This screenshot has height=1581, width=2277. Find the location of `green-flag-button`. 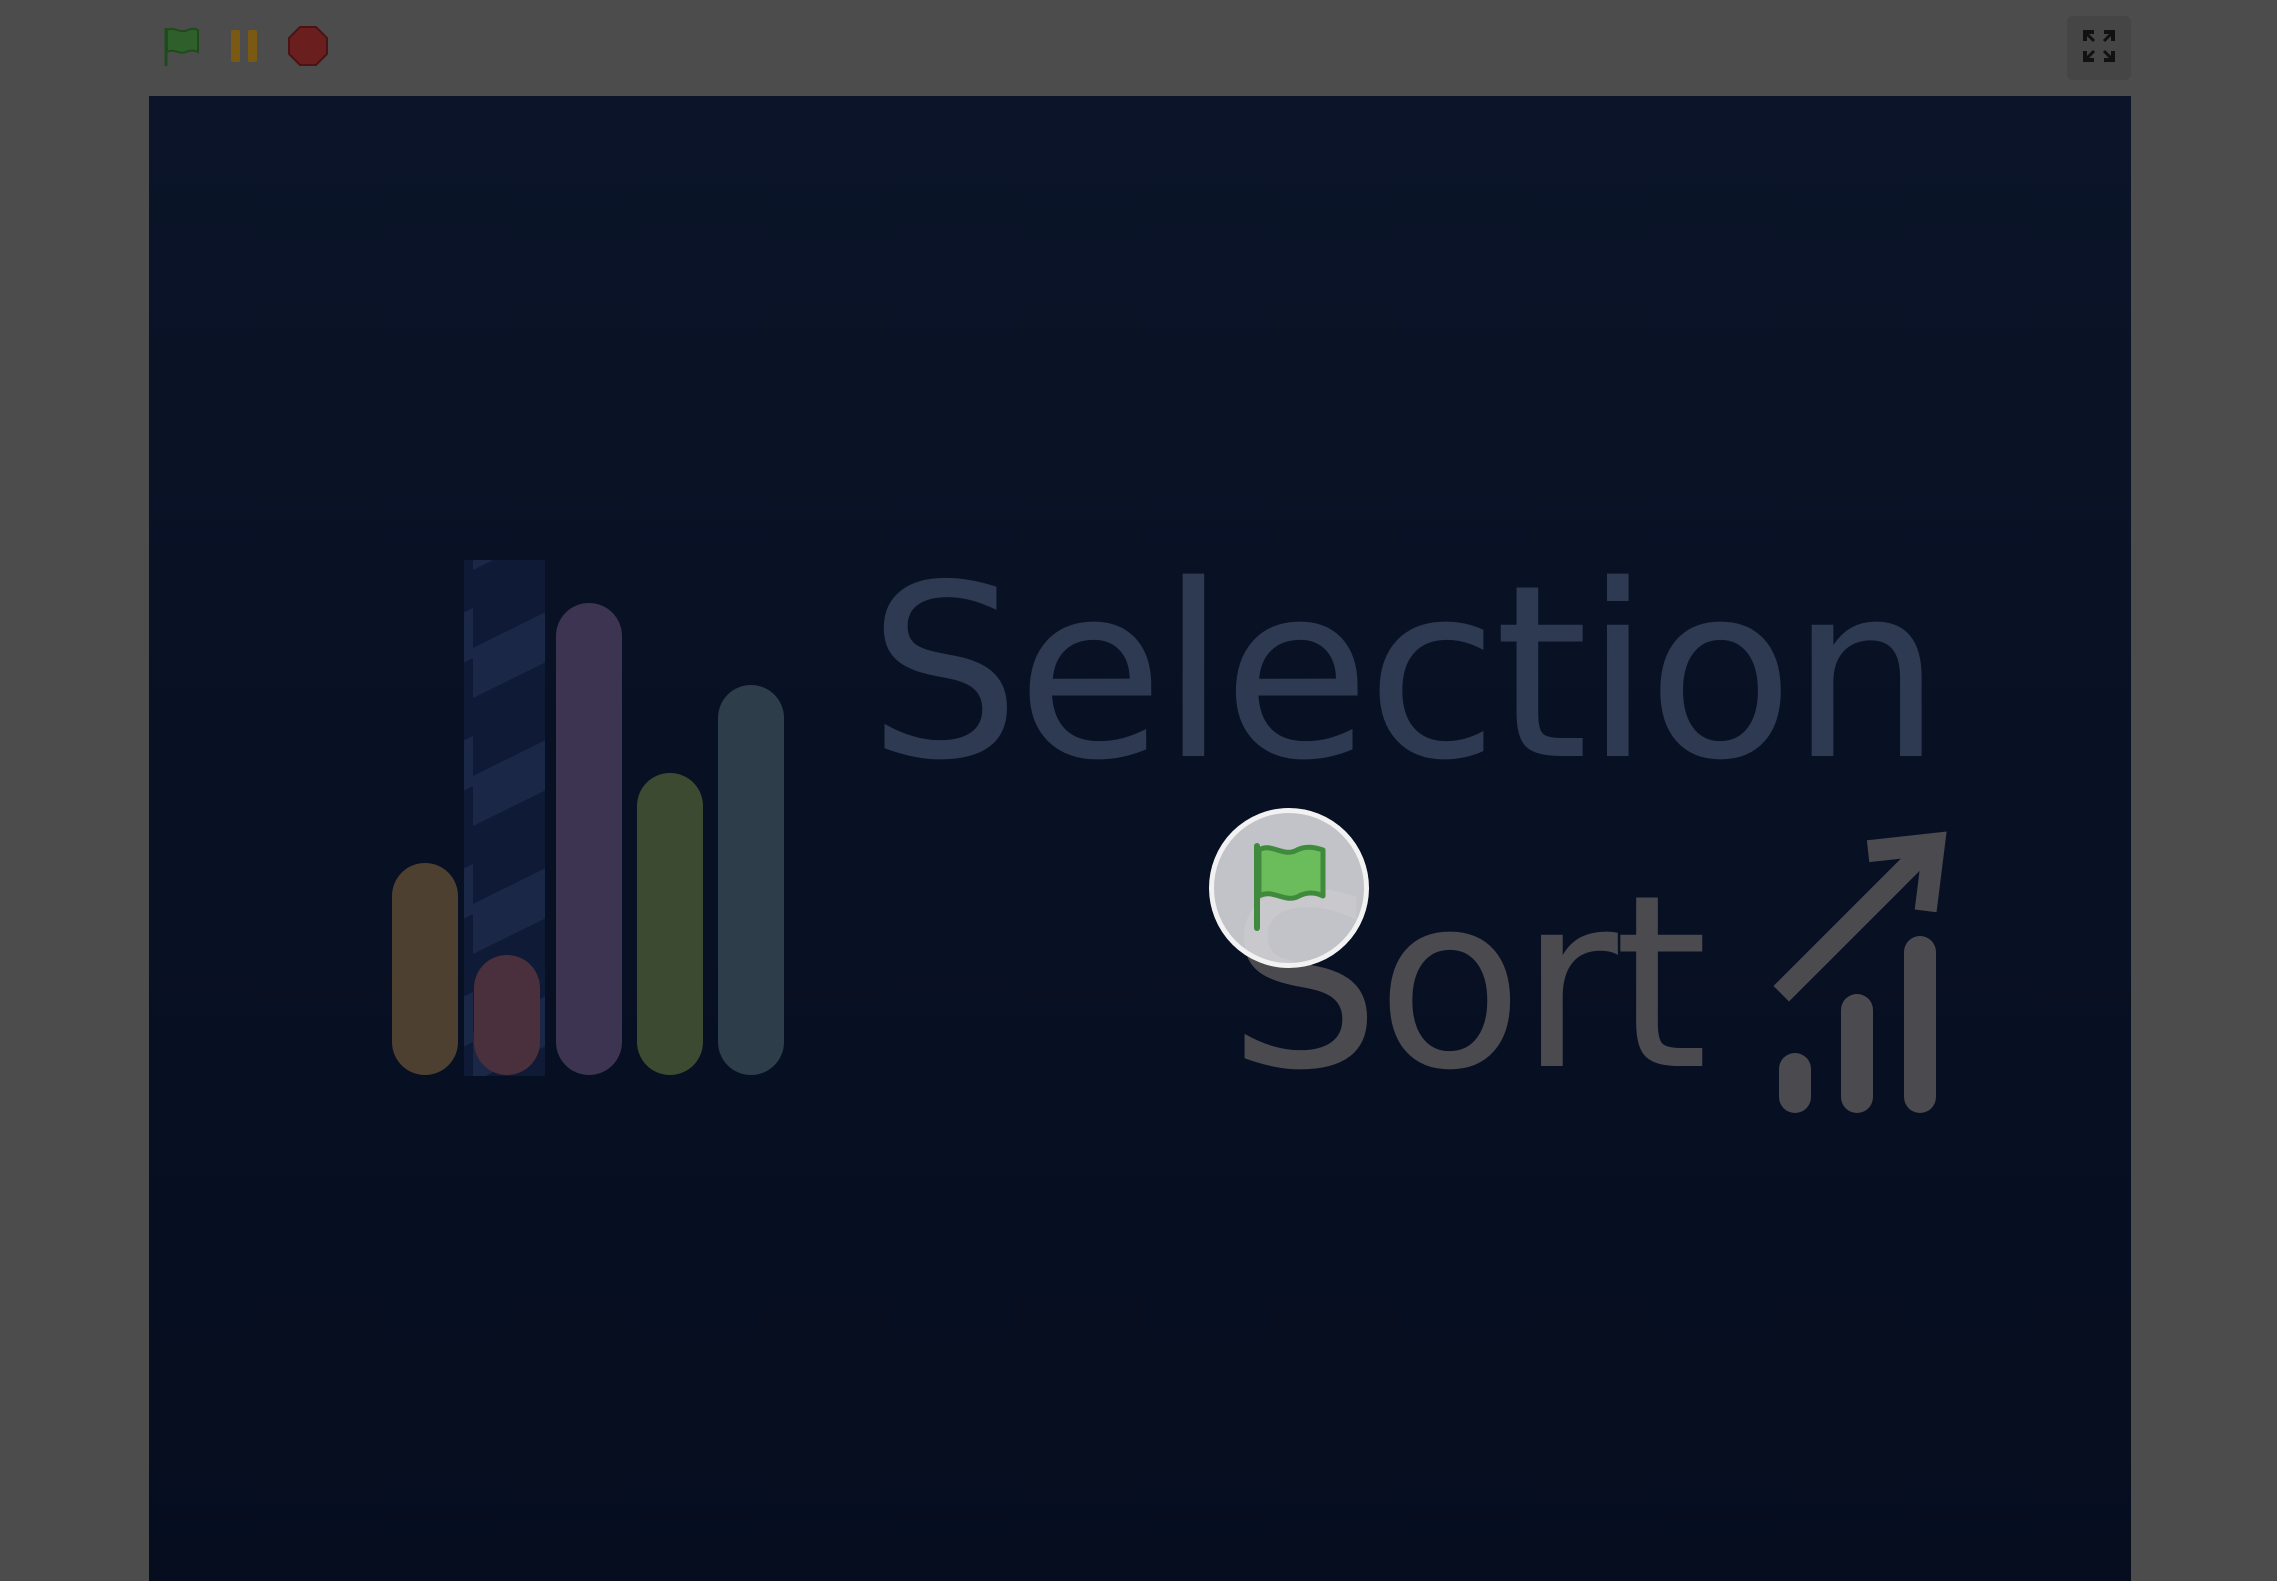

green-flag-button is located at coordinates (180, 48).